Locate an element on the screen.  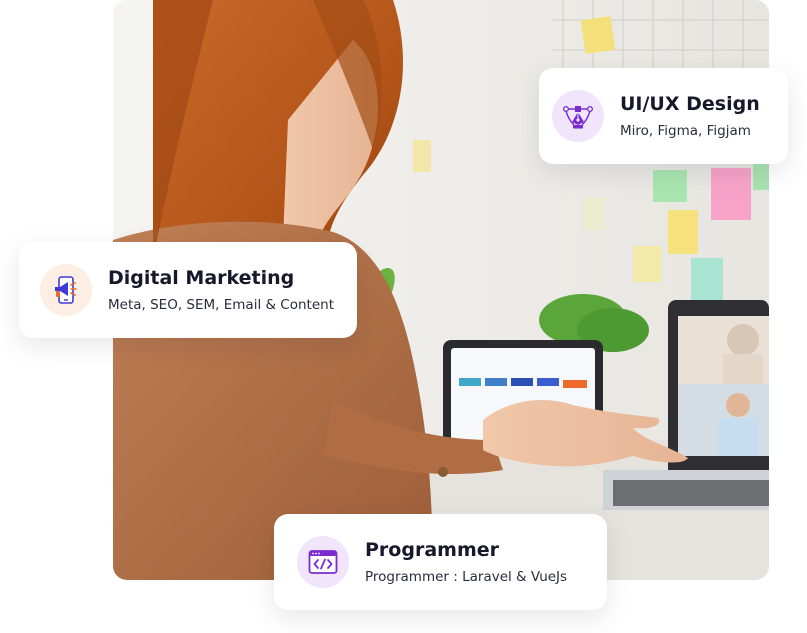
uiux-icon-badge is located at coordinates (578, 116).